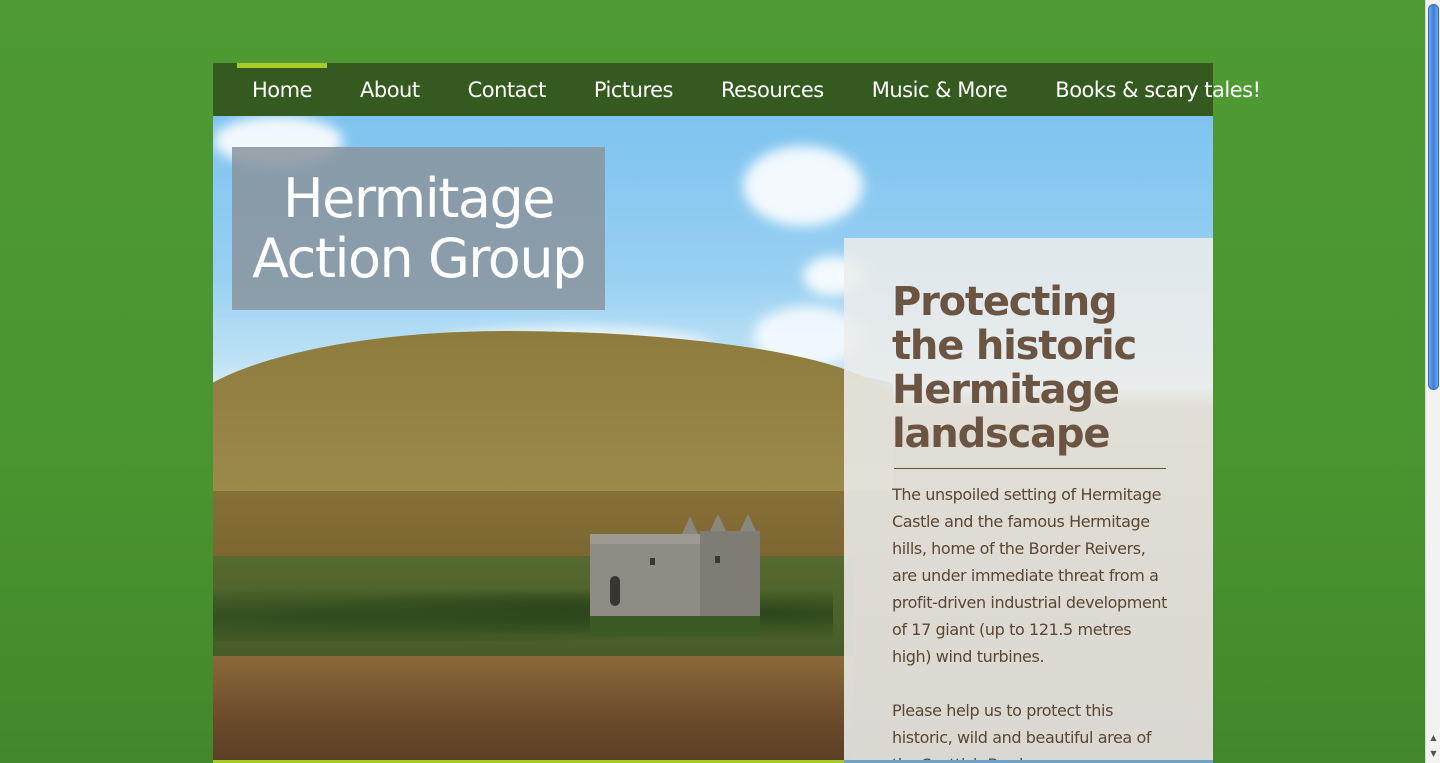  I want to click on scroll-up-arrow-icon: ▲, so click(1433, 738).